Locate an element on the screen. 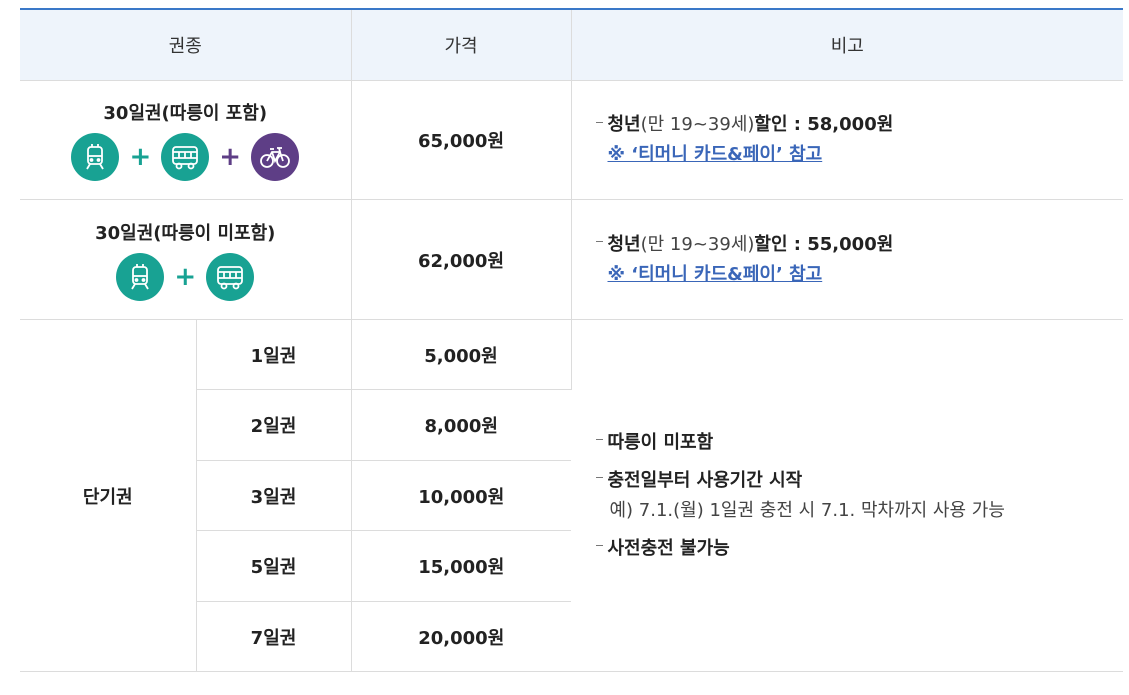 Image resolution: width=1129 pixels, height=695 pixels. header-price: 가격 is located at coordinates (461, 45).